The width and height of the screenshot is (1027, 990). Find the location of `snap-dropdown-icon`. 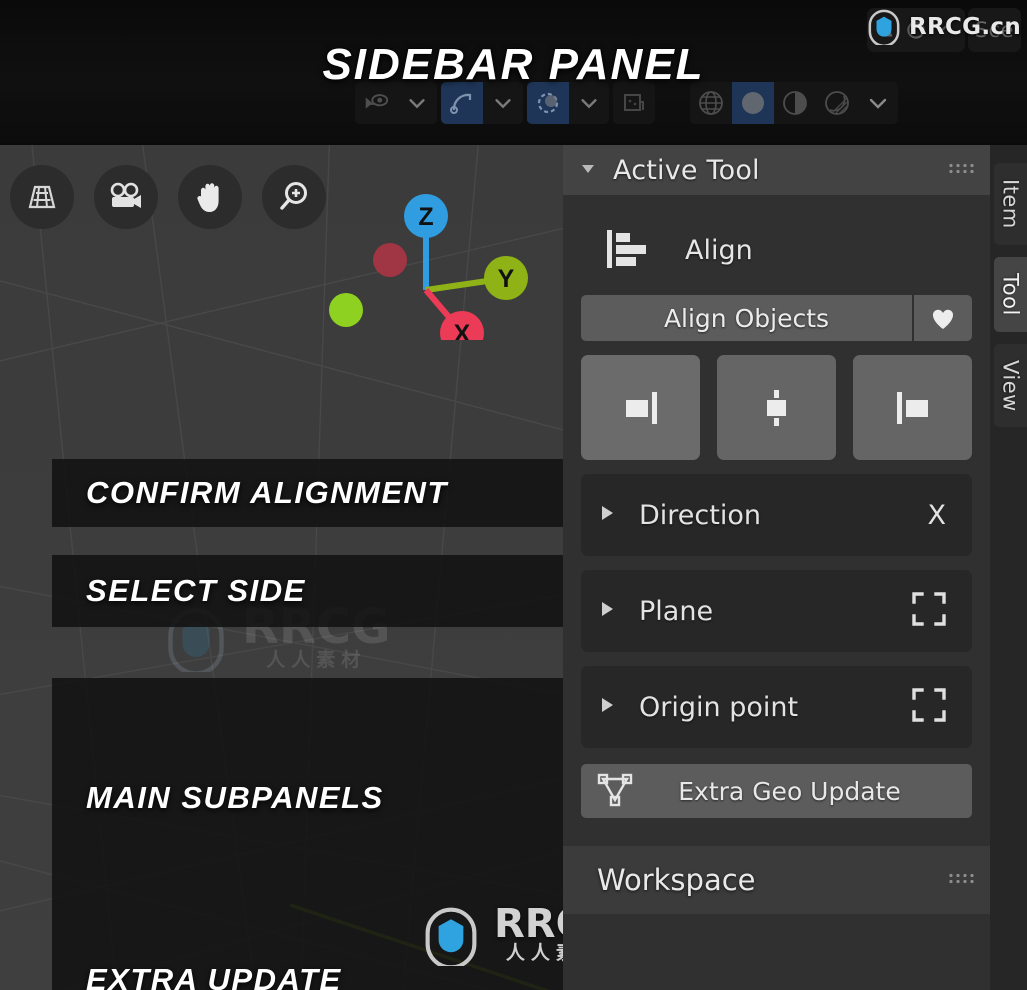

snap-dropdown-icon is located at coordinates (503, 103).